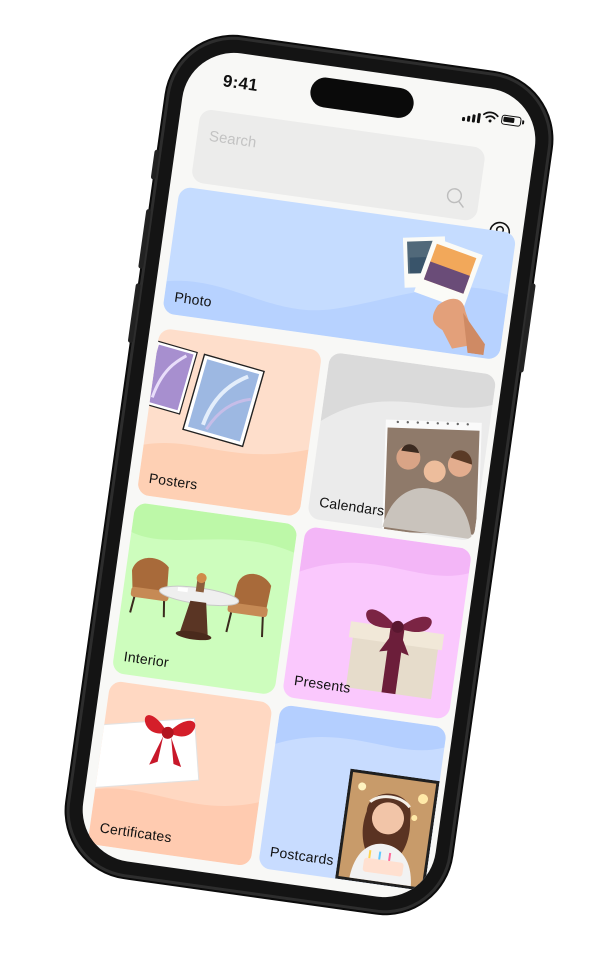 Image resolution: width=616 pixels, height=953 pixels. What do you see at coordinates (443, 296) in the screenshot?
I see `polaroid-photos-illustration` at bounding box center [443, 296].